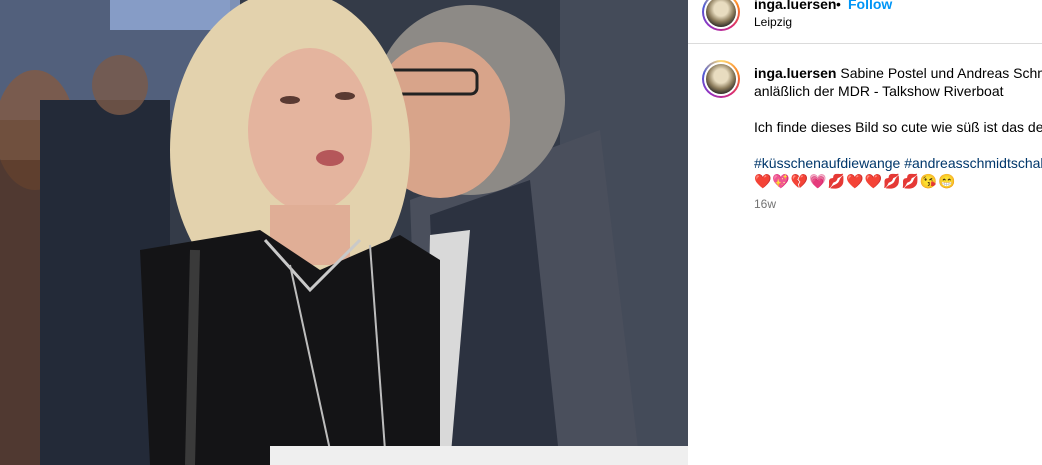  What do you see at coordinates (721, 79) in the screenshot?
I see `caption-avatar` at bounding box center [721, 79].